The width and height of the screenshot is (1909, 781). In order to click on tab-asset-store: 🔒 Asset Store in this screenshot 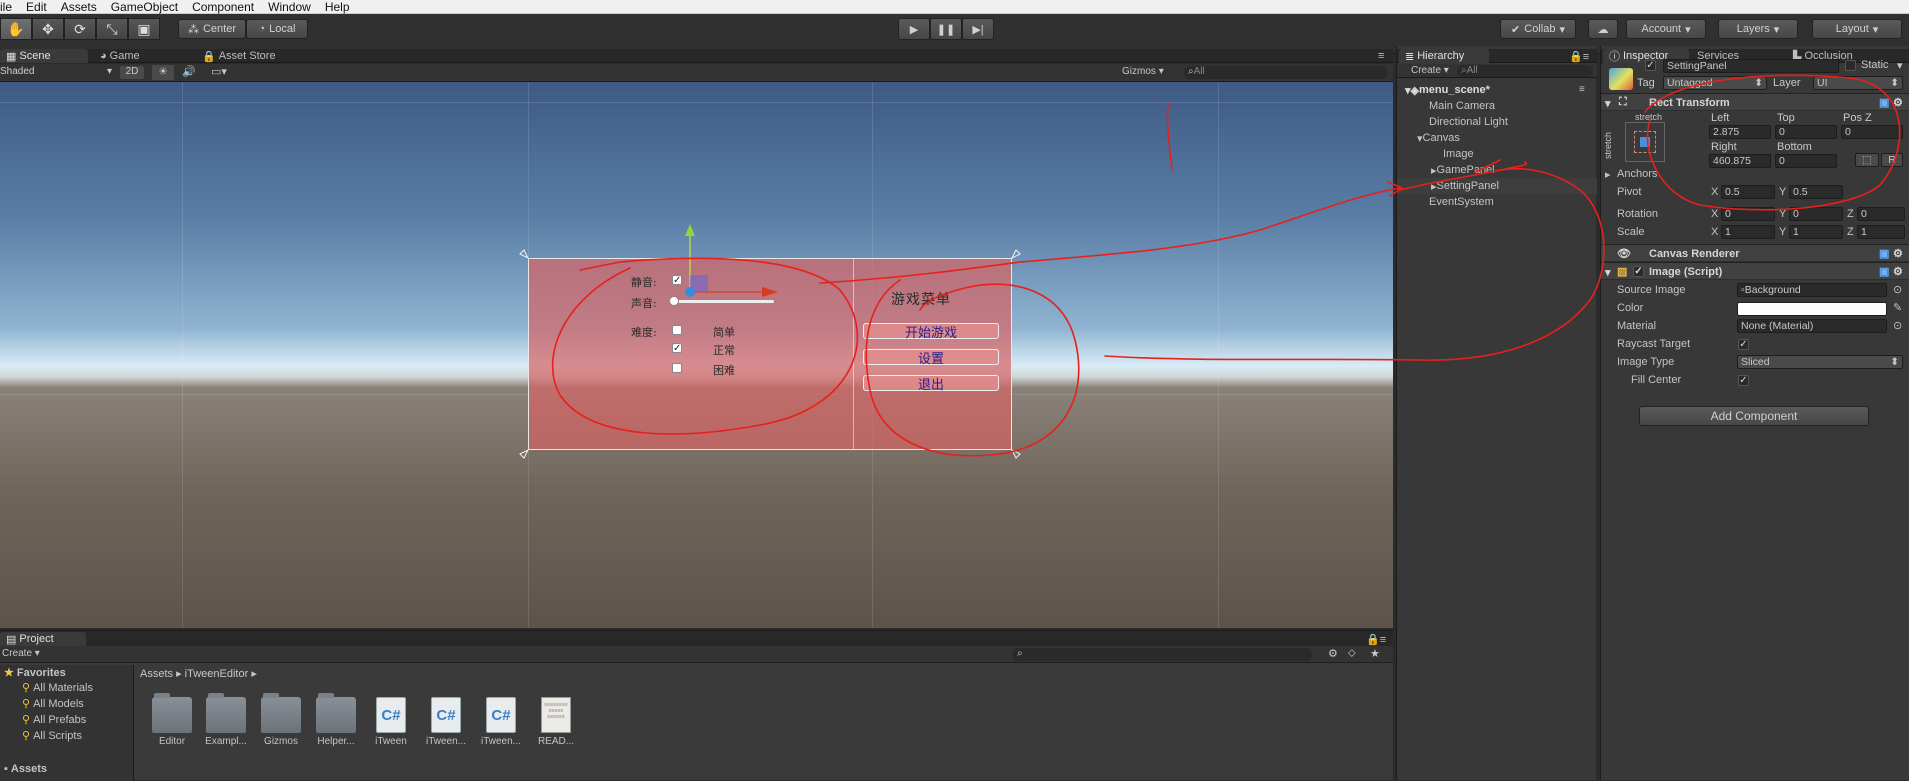, I will do `click(239, 56)`.